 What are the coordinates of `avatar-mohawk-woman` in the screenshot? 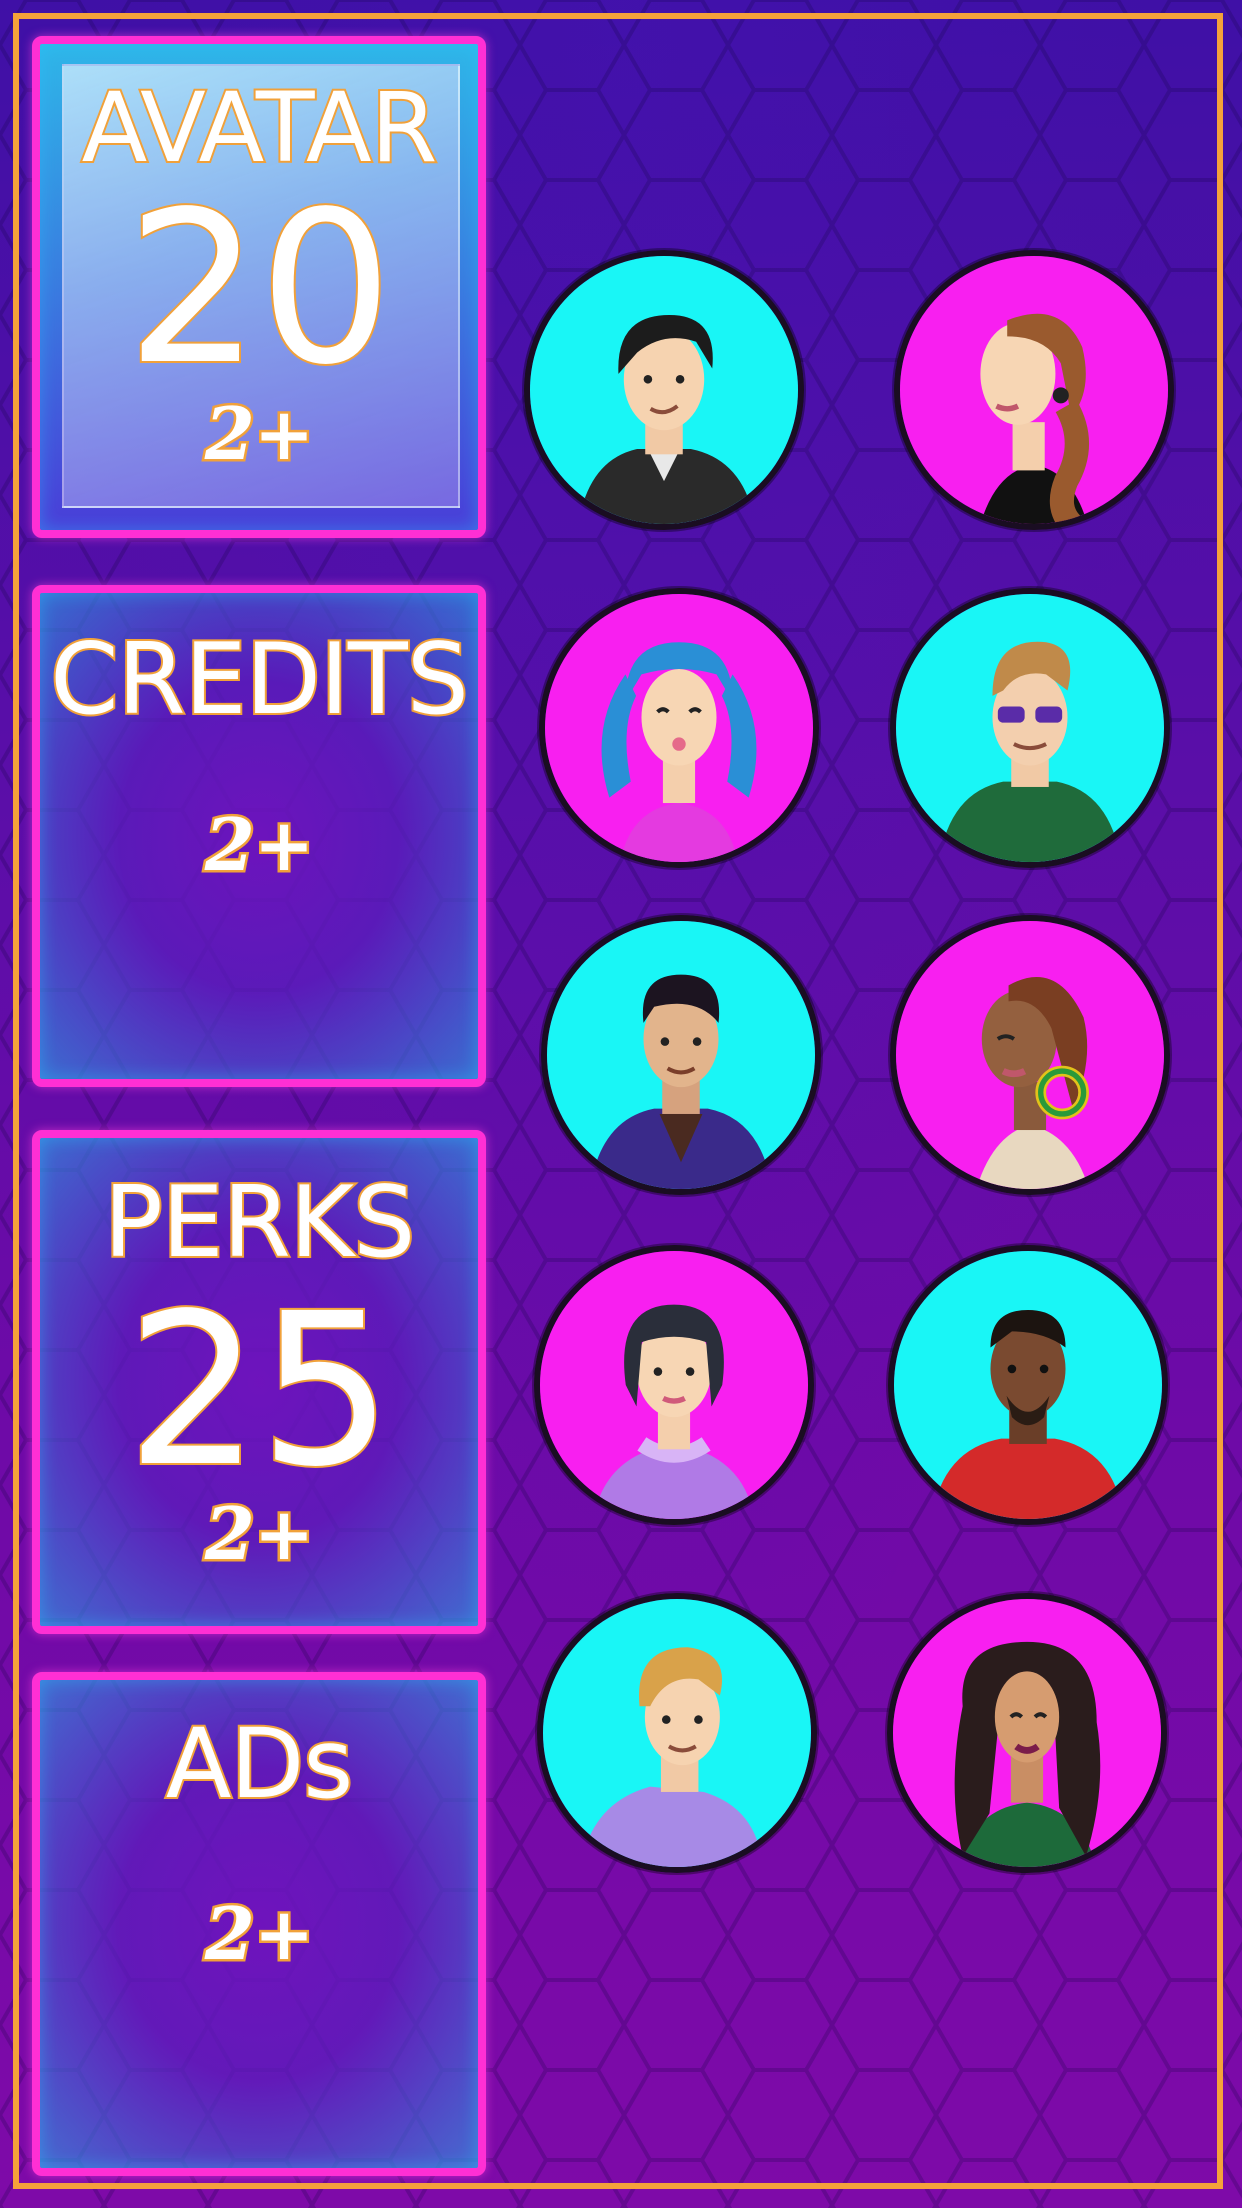 It's located at (1030, 1055).